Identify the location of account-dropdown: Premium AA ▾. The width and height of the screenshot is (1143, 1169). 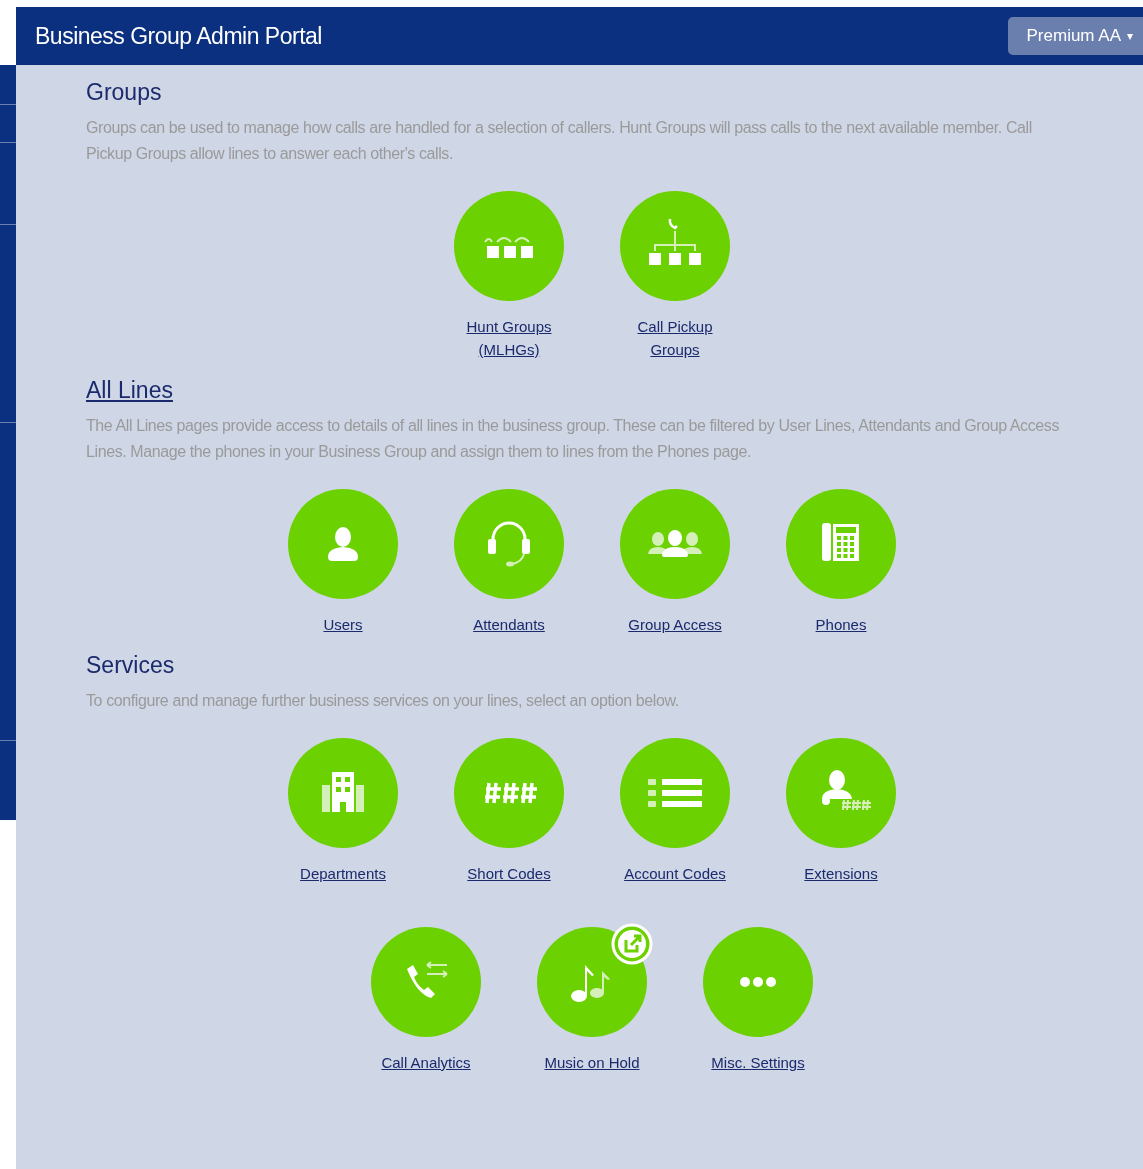
(1075, 36).